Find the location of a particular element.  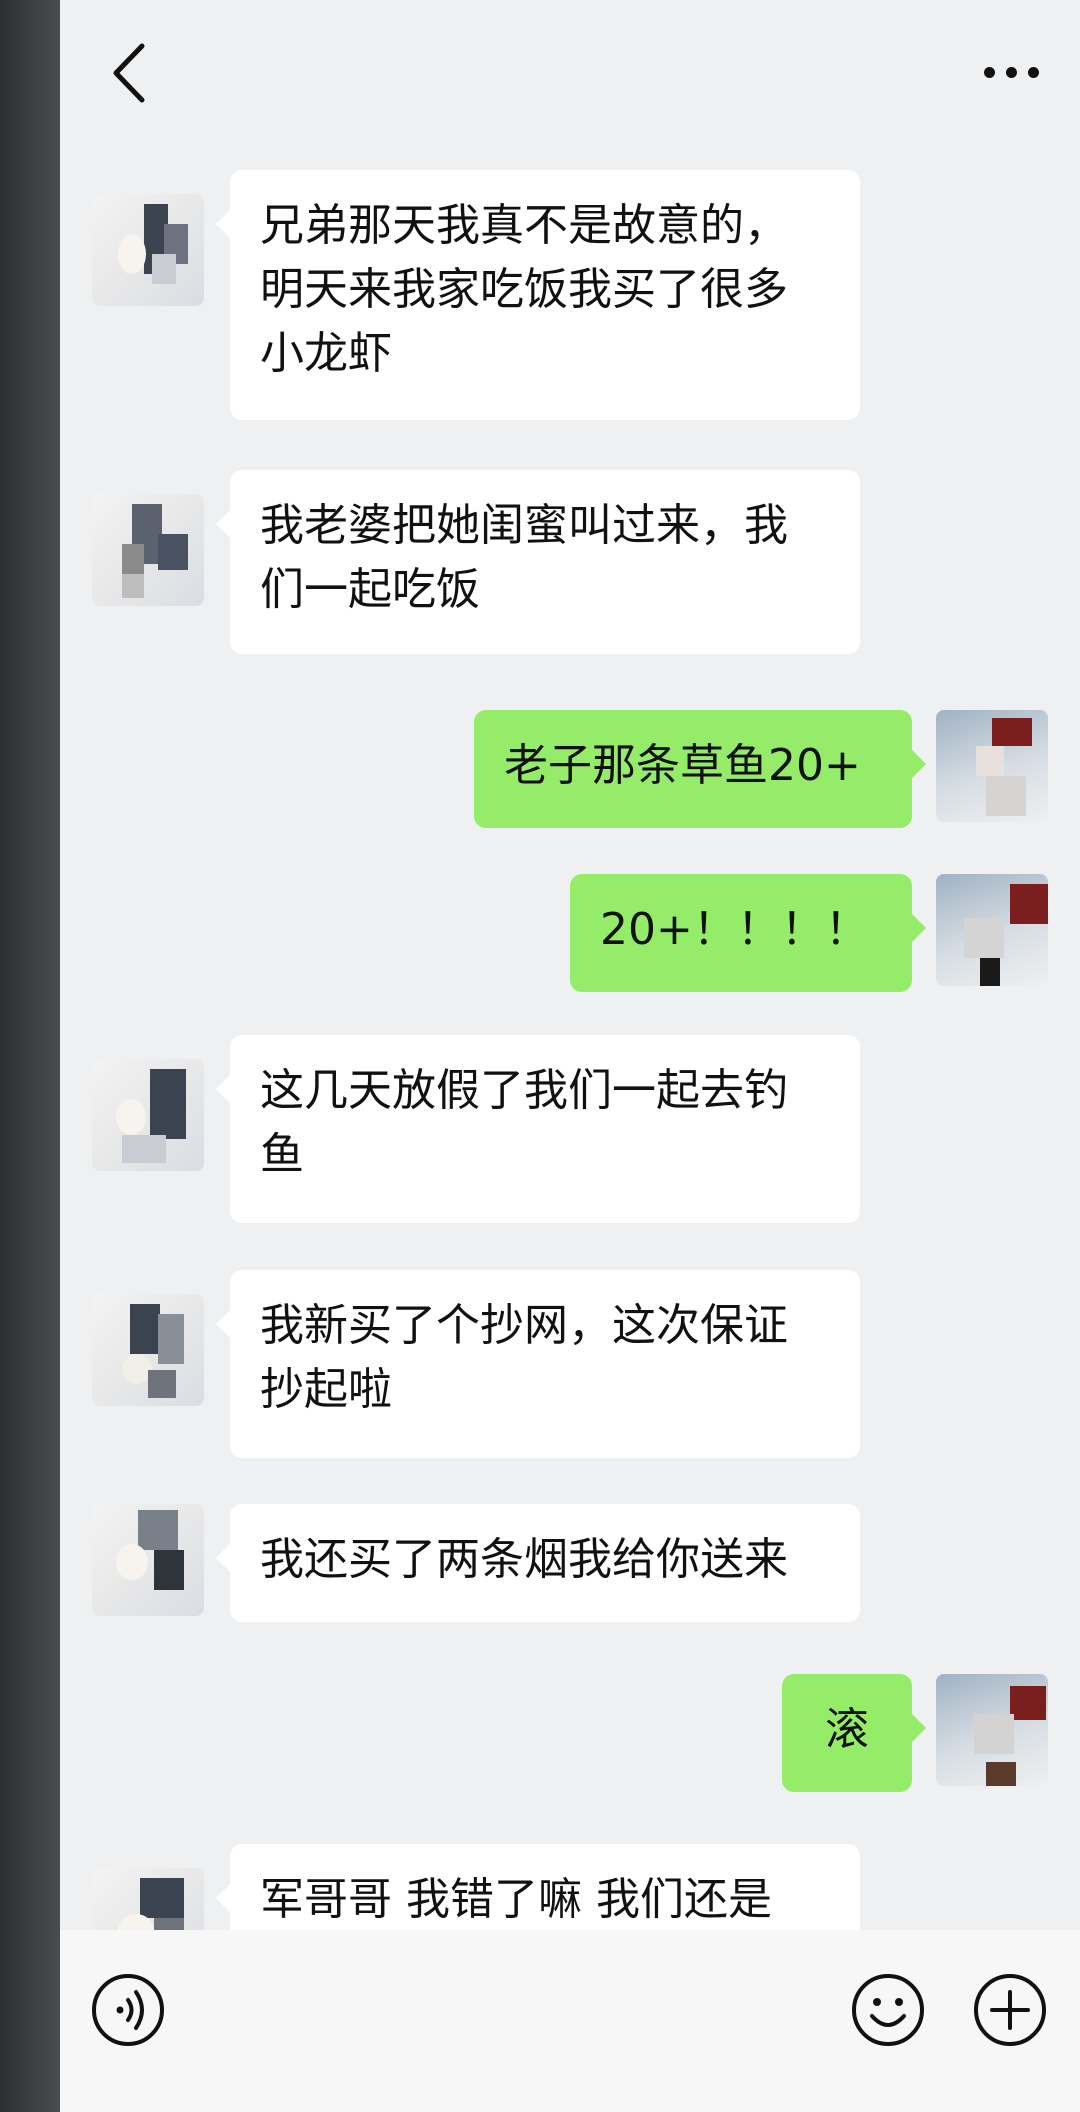

message-row: 这几天放假了我们一起去钓鱼 is located at coordinates (570, 1135).